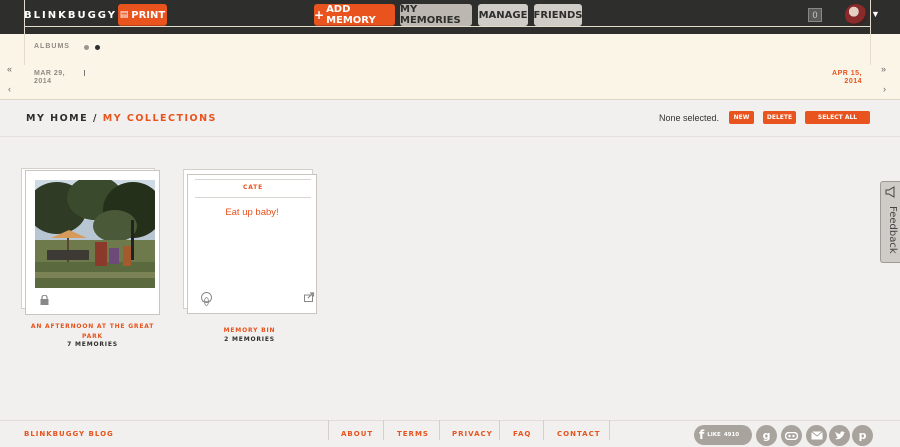  I want to click on collection-card: CATE Eat up baby!, so click(252, 244).